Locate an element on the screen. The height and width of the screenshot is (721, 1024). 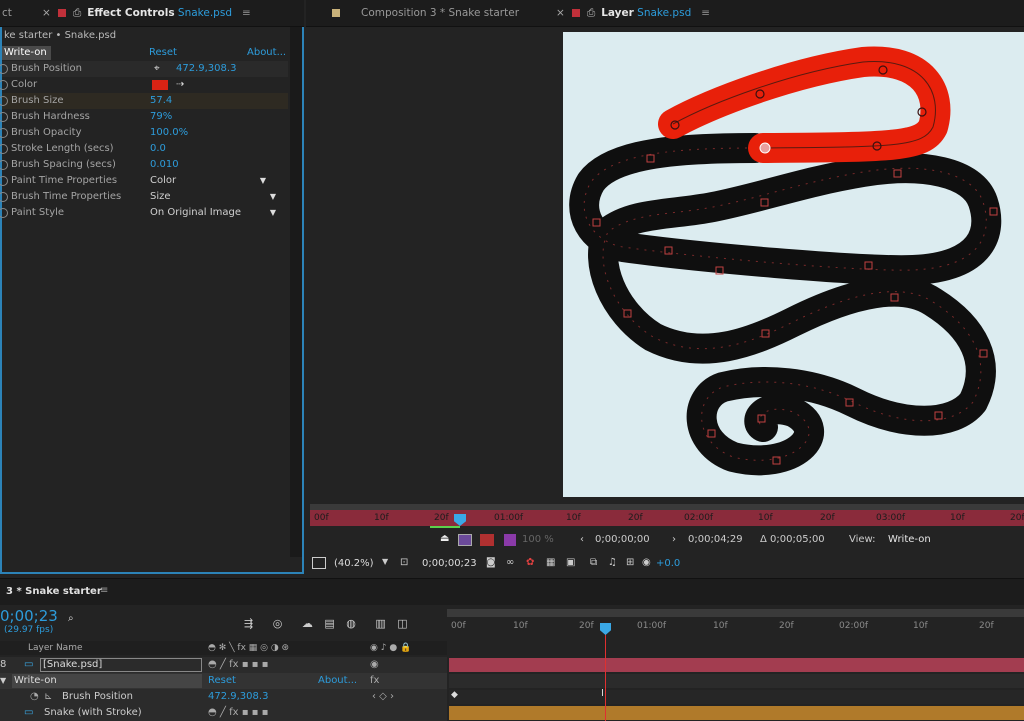
brush-size-value: 57.4 is located at coordinates (161, 101).